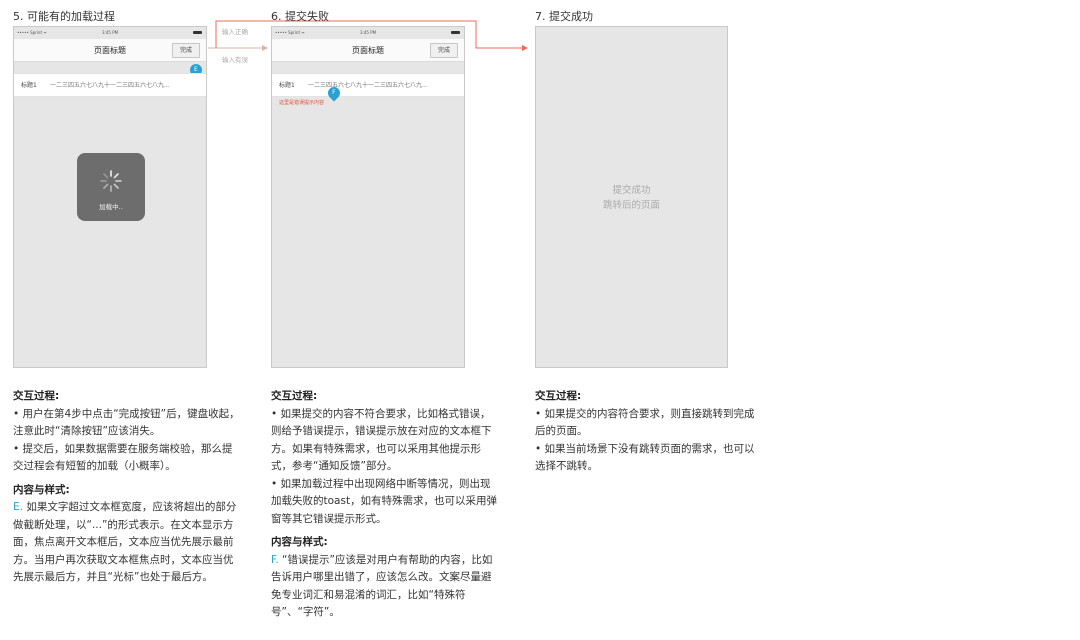 Image resolution: width=1080 pixels, height=640 pixels. I want to click on status-time: 3:45 PM, so click(368, 32).